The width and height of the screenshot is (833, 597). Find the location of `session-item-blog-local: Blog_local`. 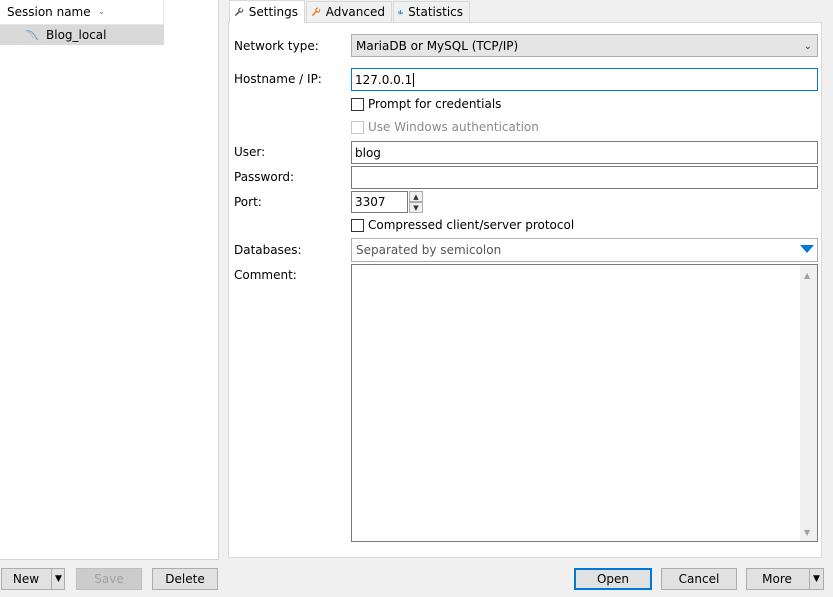

session-item-blog-local: Blog_local is located at coordinates (82, 35).